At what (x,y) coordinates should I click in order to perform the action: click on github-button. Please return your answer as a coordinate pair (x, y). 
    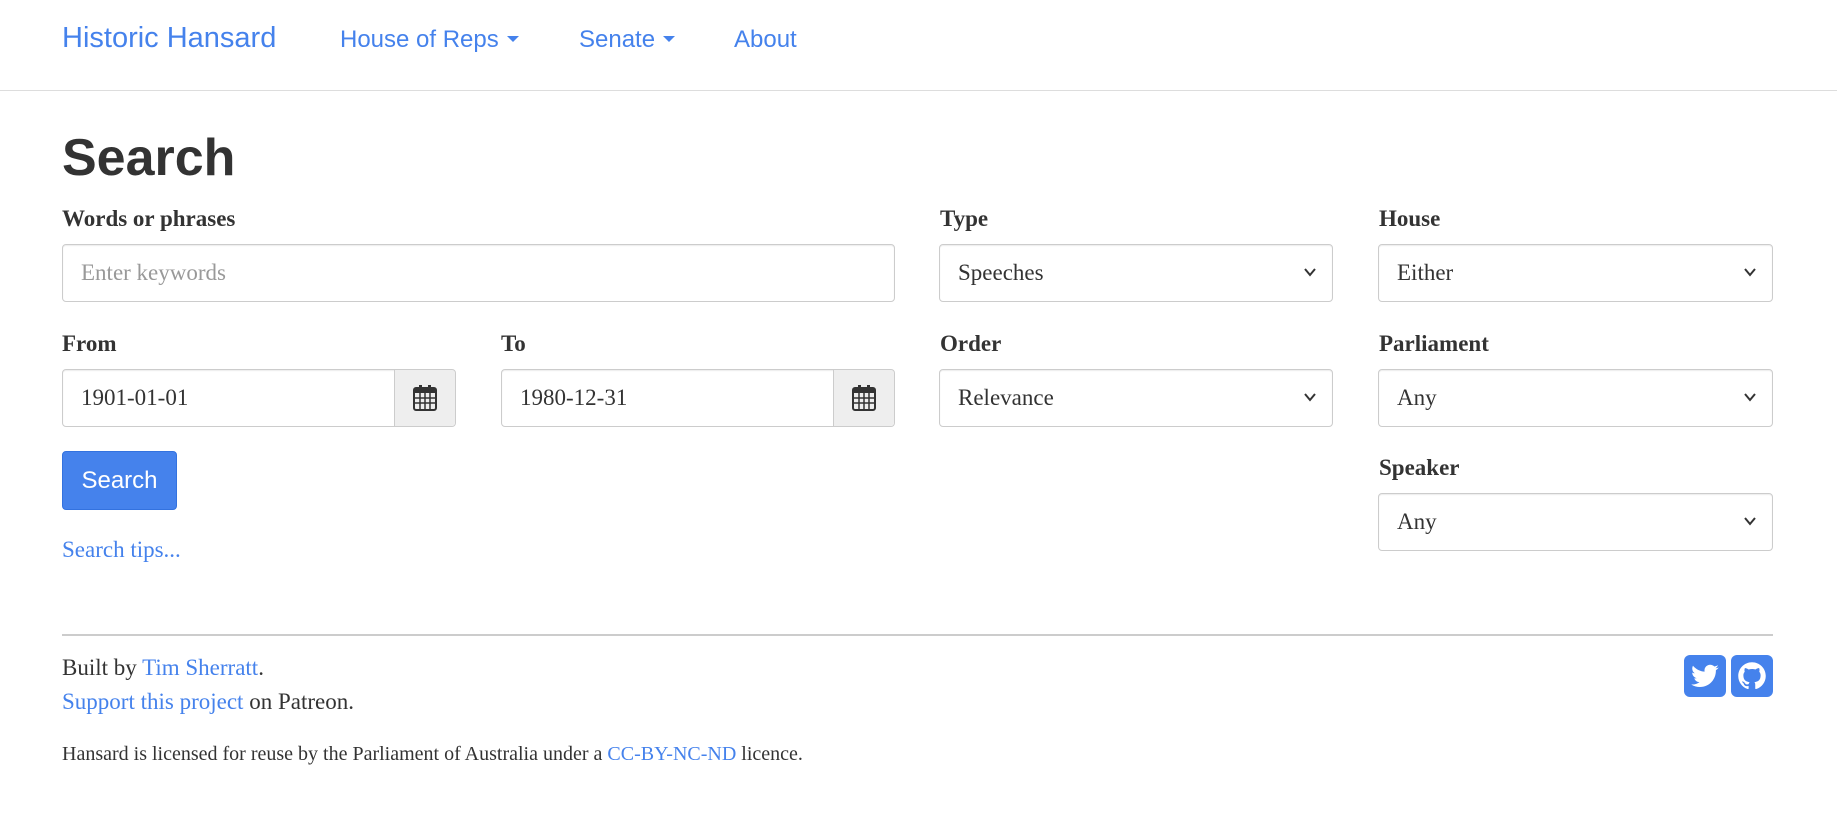
    Looking at the image, I should click on (1752, 676).